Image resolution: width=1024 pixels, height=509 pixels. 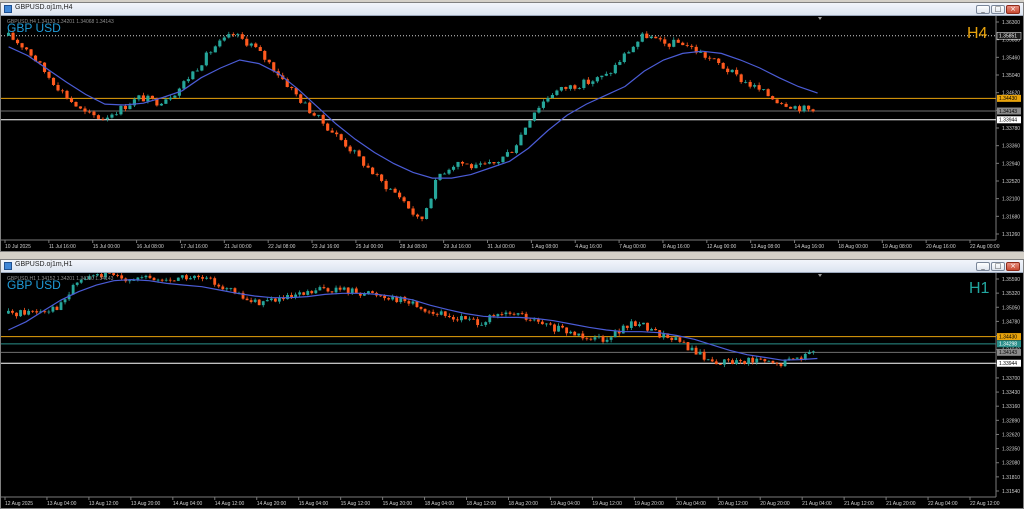 What do you see at coordinates (1011, 421) in the screenshot?
I see `price-label: 1.32890` at bounding box center [1011, 421].